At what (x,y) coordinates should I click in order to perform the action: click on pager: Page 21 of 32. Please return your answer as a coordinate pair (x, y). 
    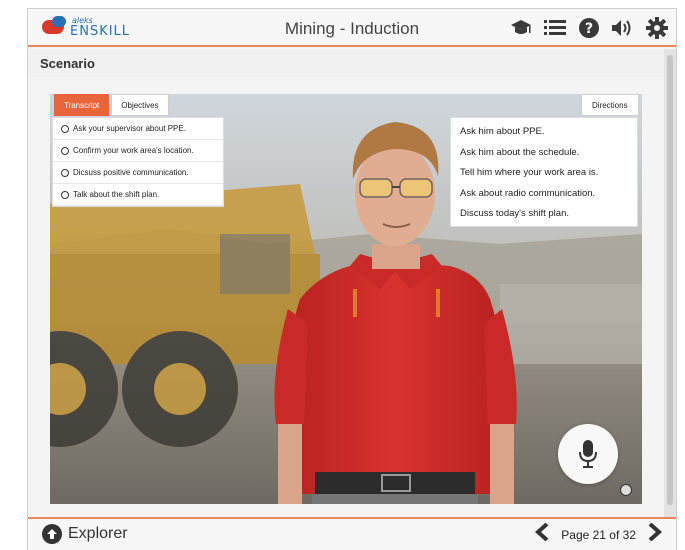
    Looking at the image, I should click on (599, 534).